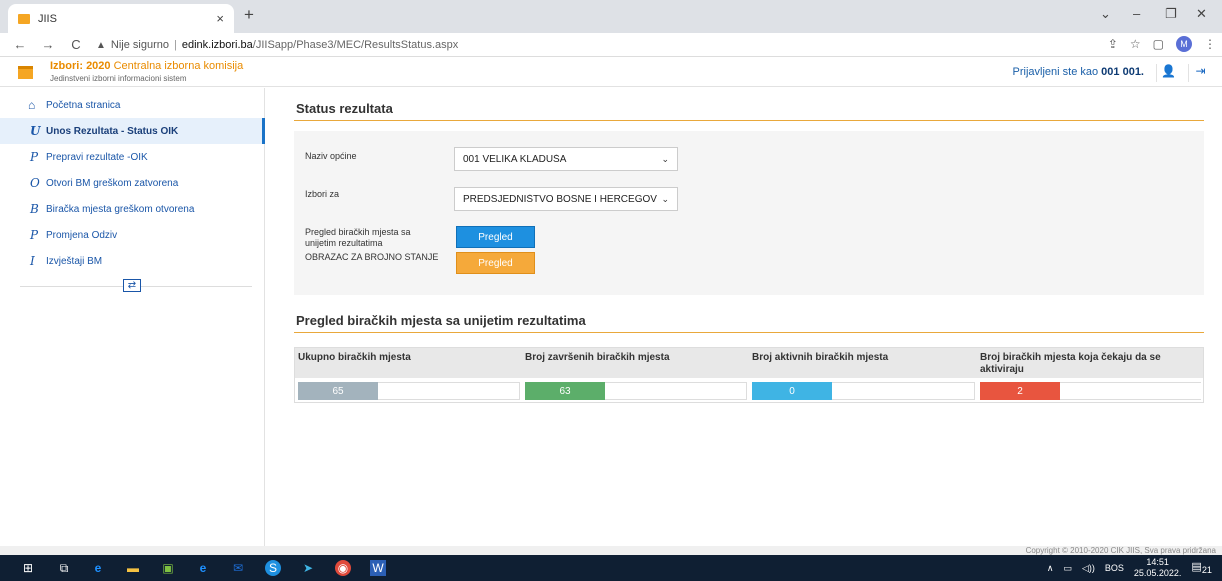  Describe the element at coordinates (20, 44) in the screenshot. I see `back-arrow-icon: ←` at that location.